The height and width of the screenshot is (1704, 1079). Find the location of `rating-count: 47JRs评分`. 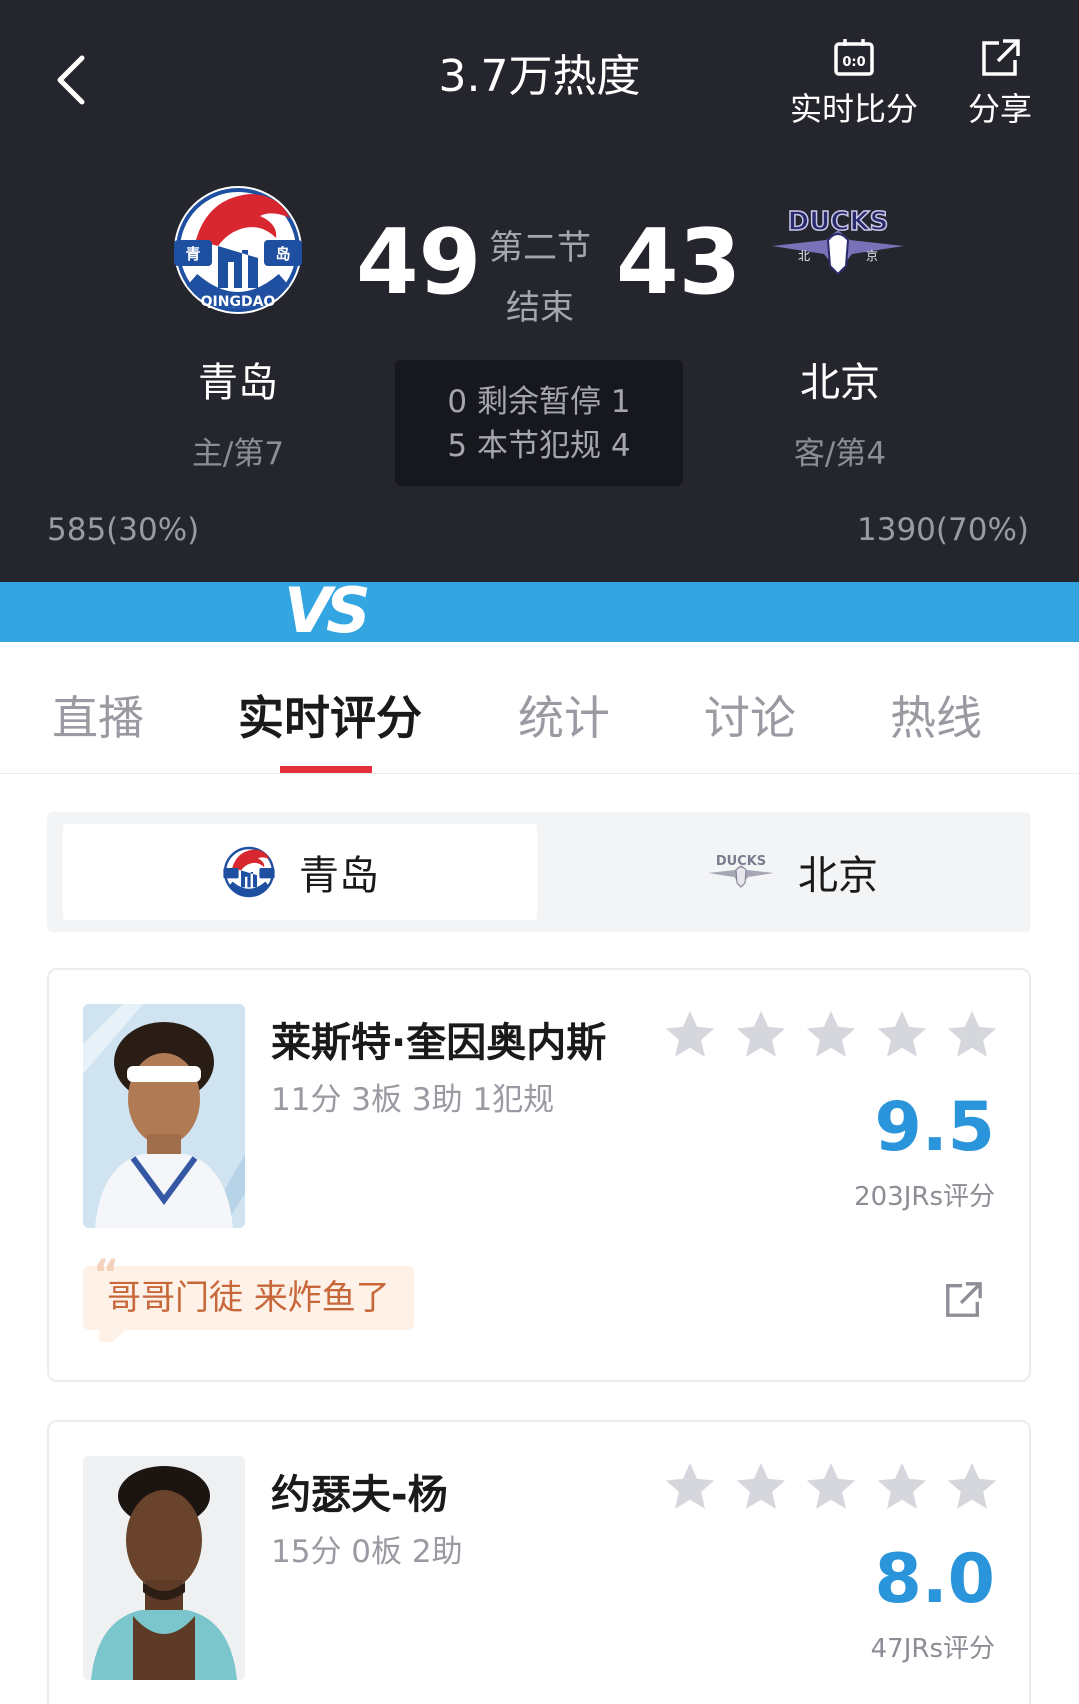

rating-count: 47JRs评分 is located at coordinates (932, 1649).